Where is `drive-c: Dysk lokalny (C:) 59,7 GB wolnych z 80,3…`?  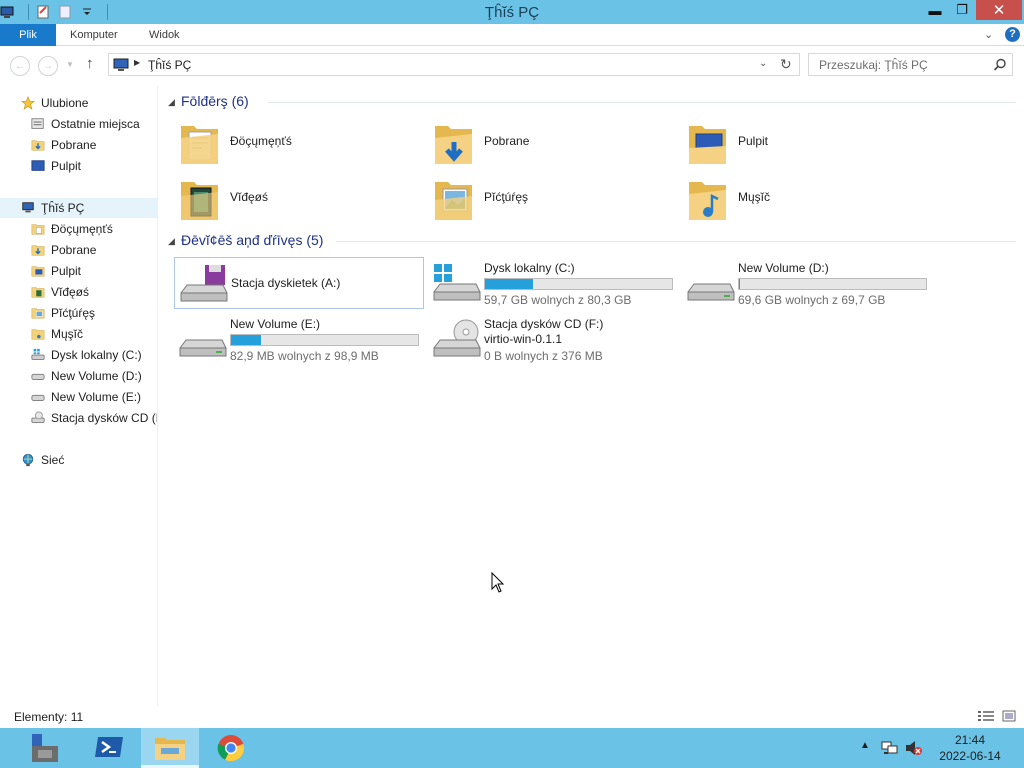 drive-c: Dysk lokalny (C:) 59,7 GB wolnych z 80,3… is located at coordinates (553, 283).